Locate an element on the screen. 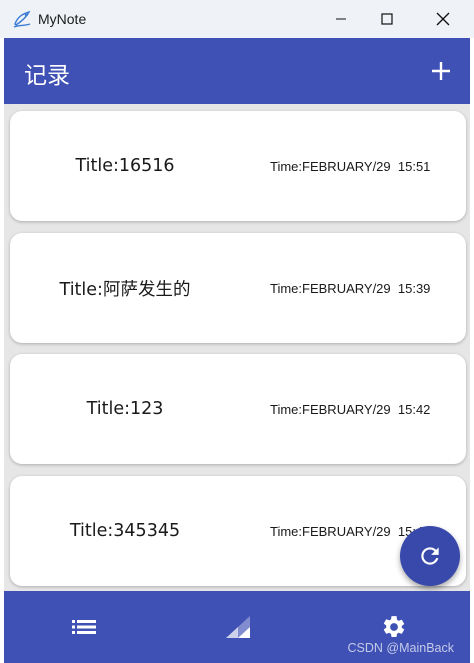  maximize-icon is located at coordinates (387, 19).